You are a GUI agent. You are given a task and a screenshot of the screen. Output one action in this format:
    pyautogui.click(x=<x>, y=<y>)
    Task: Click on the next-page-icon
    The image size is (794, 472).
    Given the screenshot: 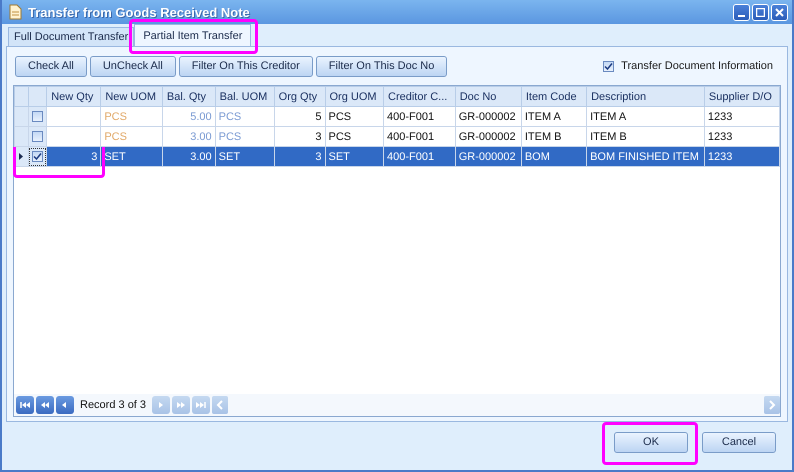 What is the action you would take?
    pyautogui.click(x=181, y=405)
    